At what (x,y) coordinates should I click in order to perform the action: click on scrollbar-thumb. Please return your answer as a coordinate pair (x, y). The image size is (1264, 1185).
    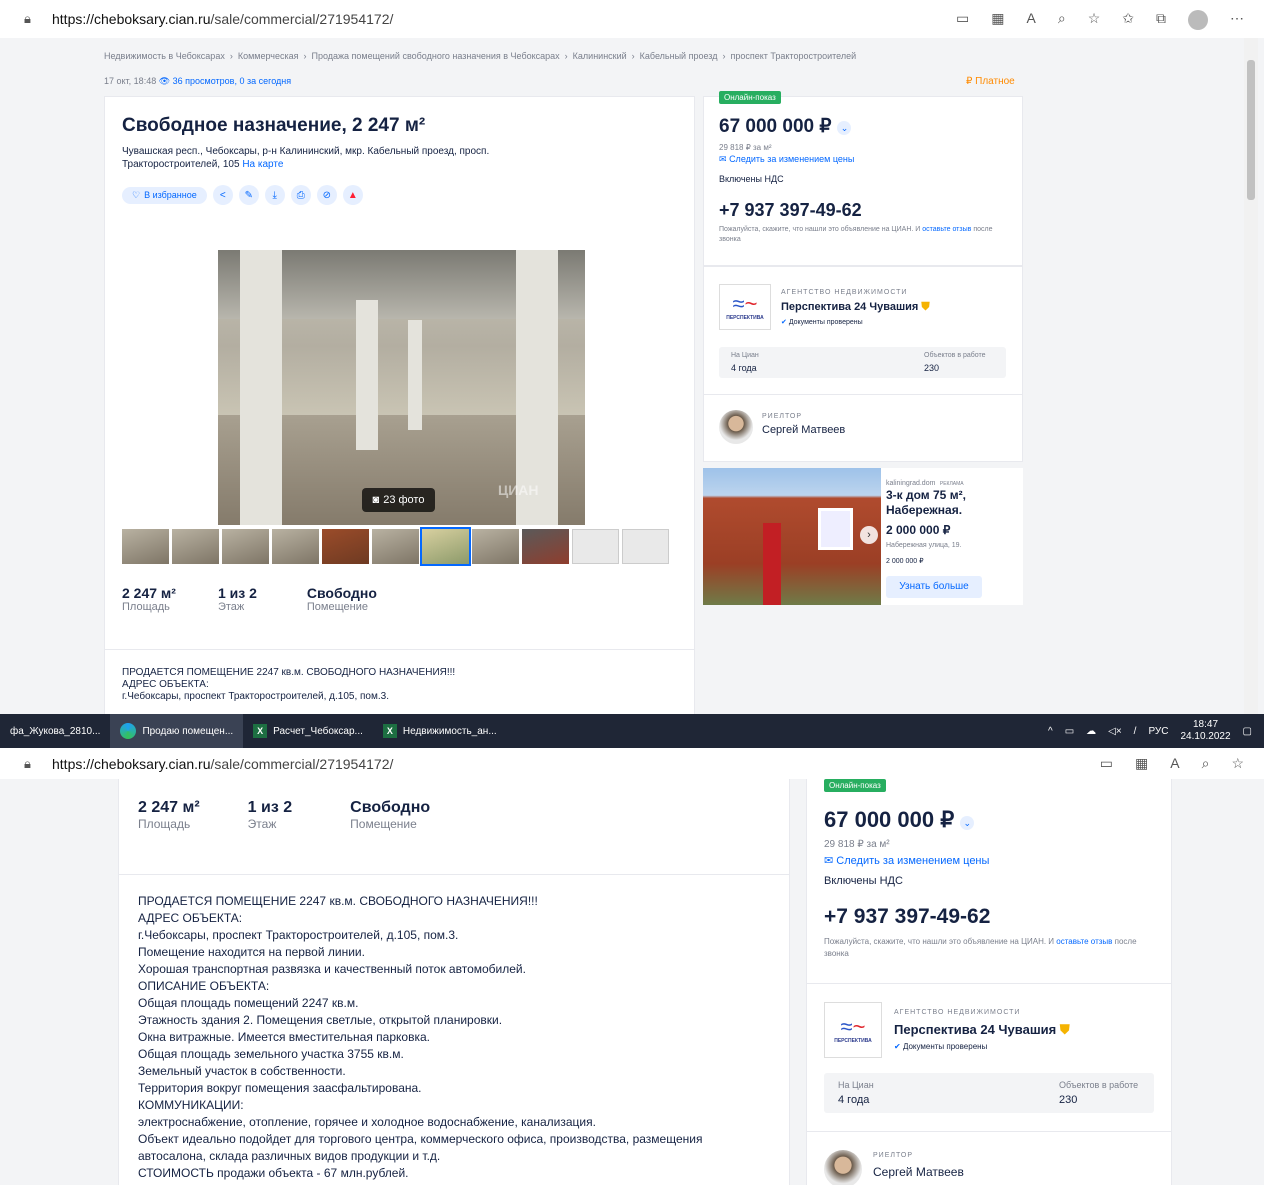
    Looking at the image, I should click on (1251, 130).